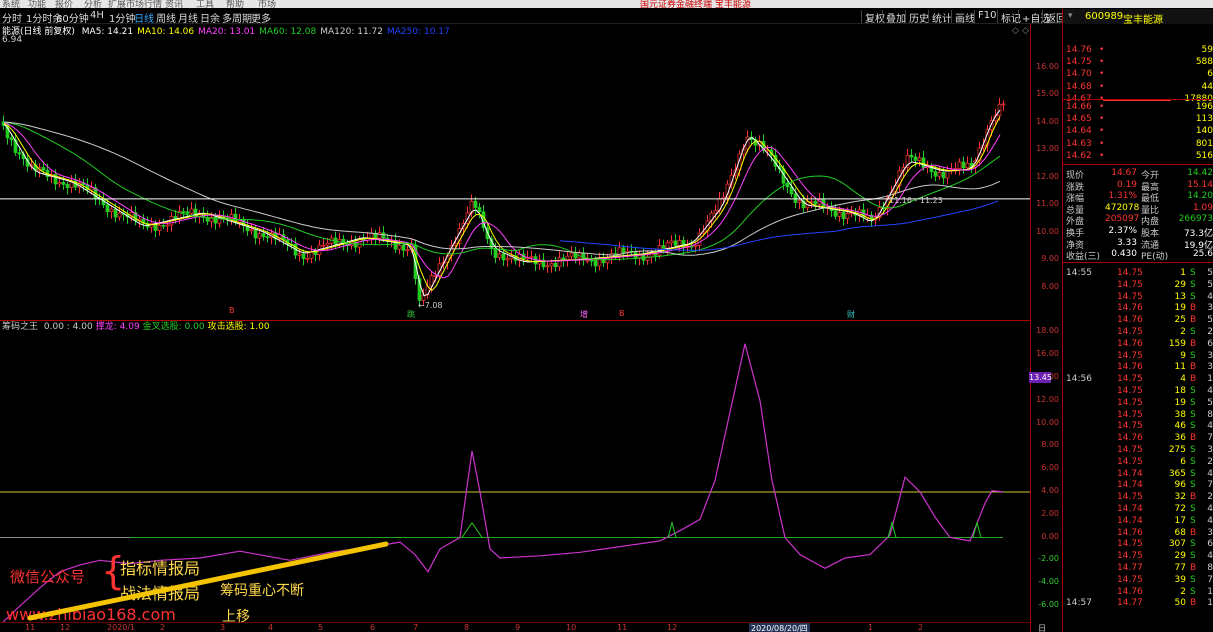  I want to click on ask-row: 14.76 • 59, so click(1138, 51).